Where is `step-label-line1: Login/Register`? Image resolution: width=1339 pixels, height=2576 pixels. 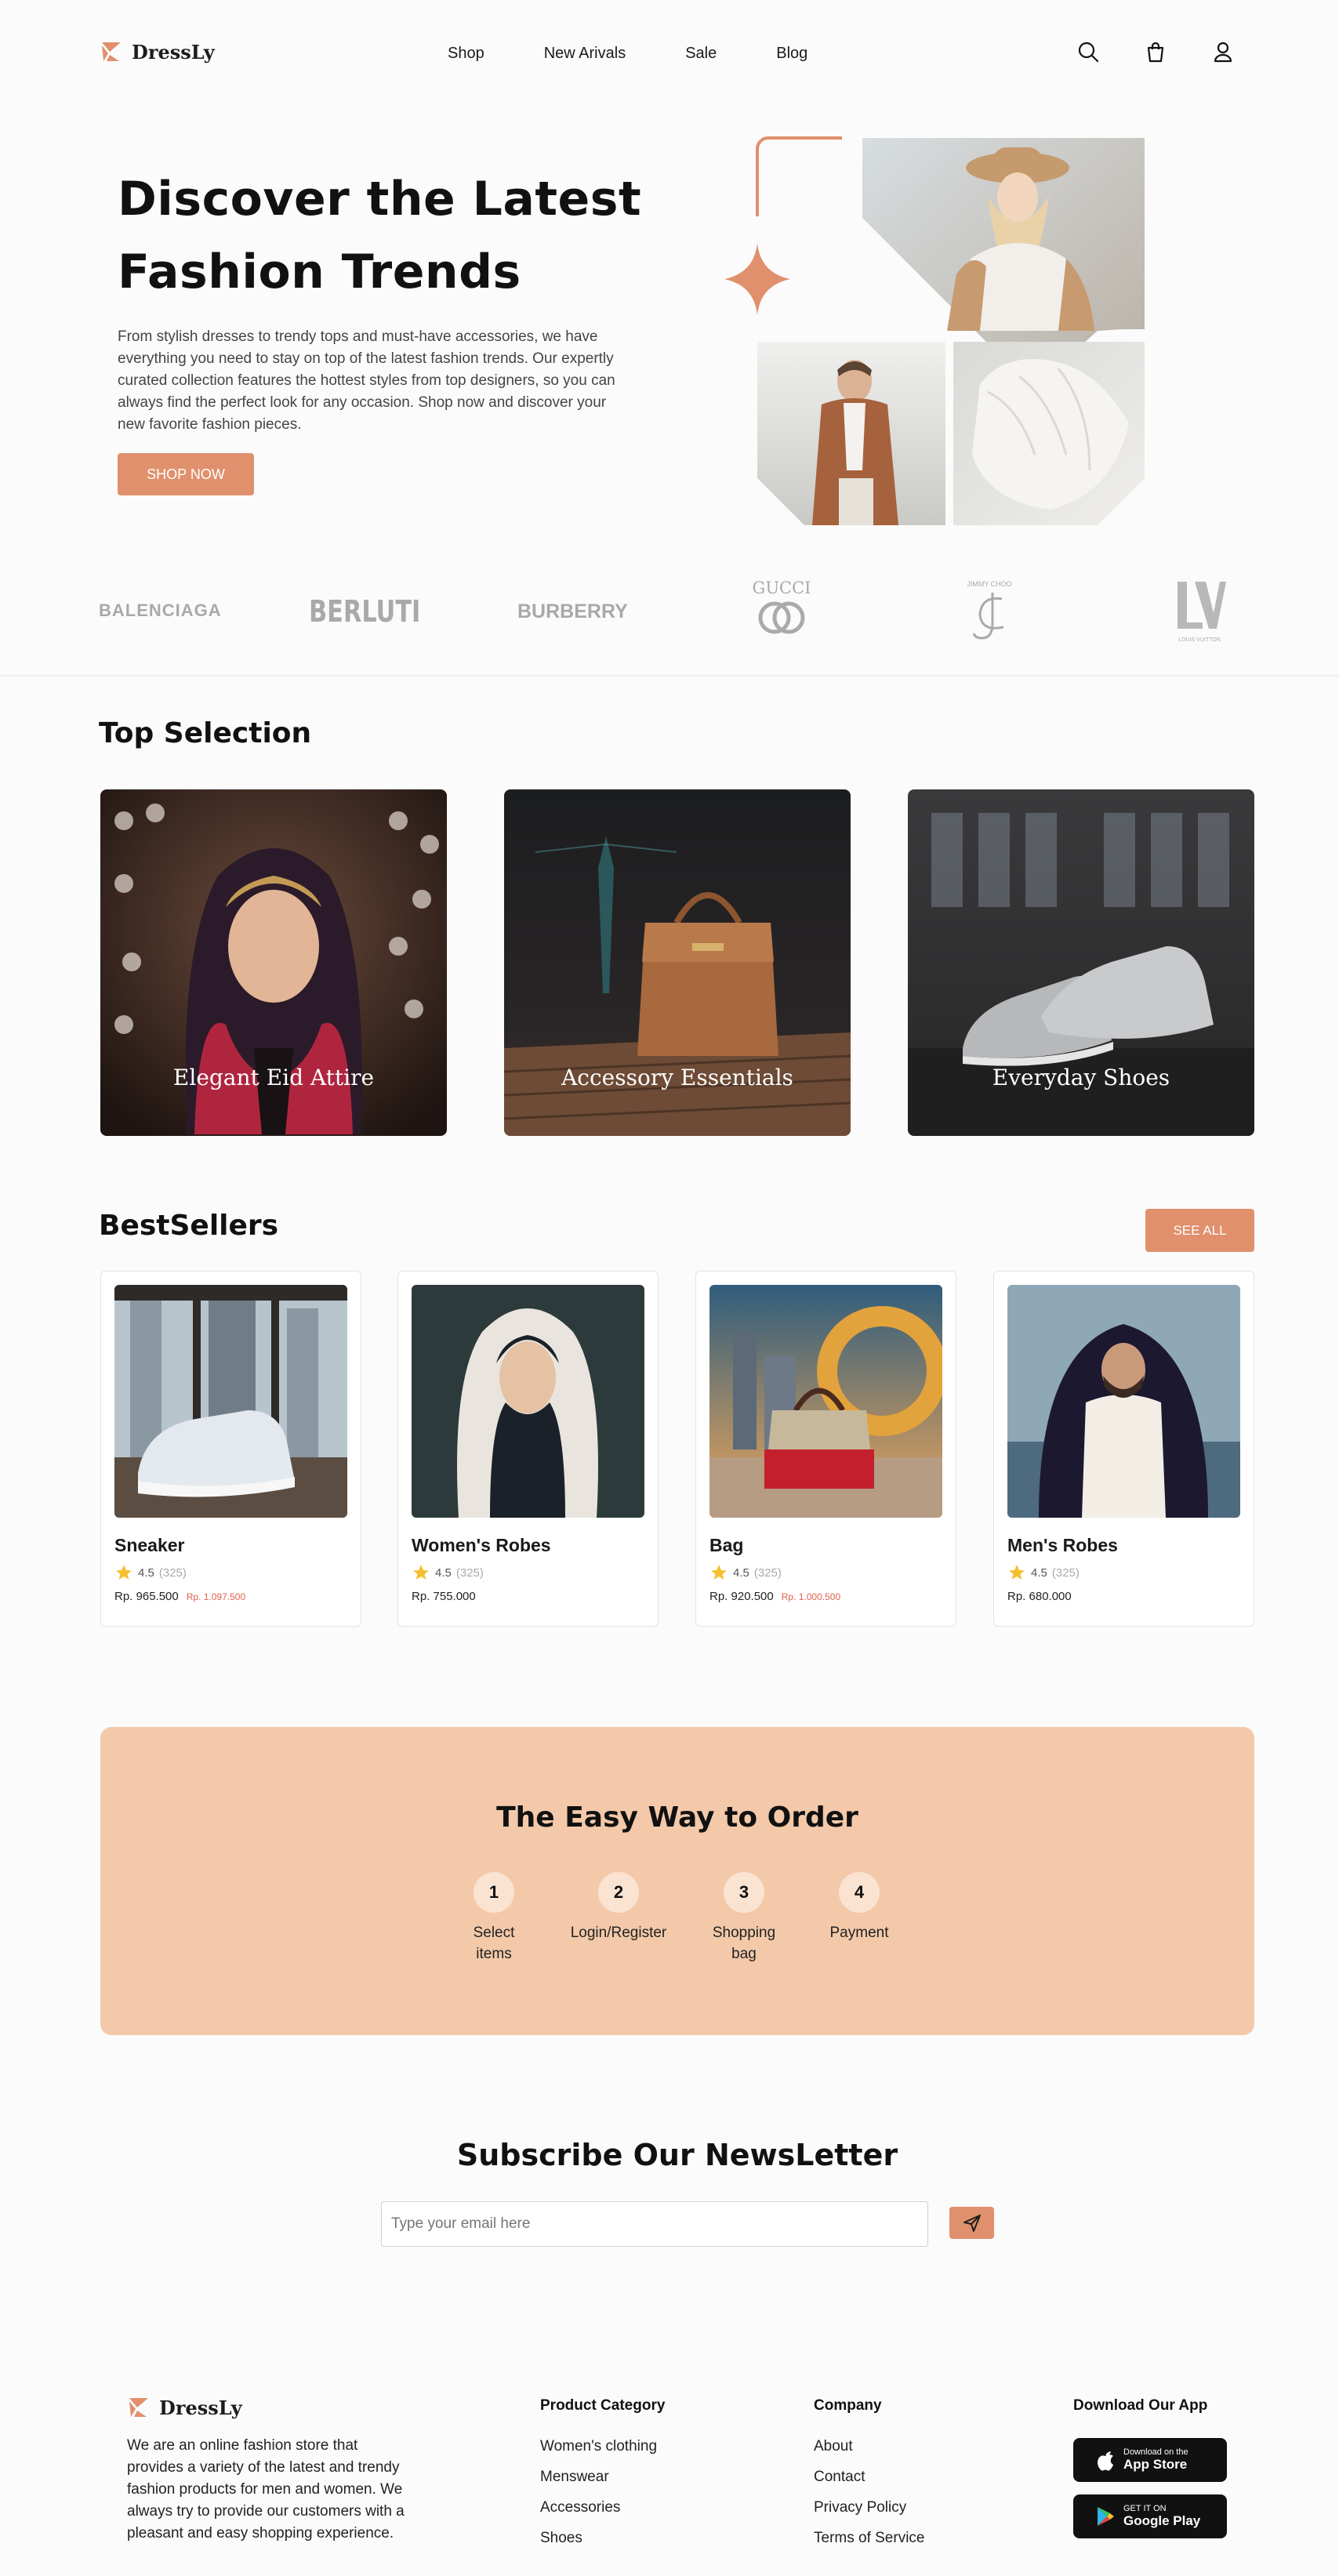 step-label-line1: Login/Register is located at coordinates (618, 1933).